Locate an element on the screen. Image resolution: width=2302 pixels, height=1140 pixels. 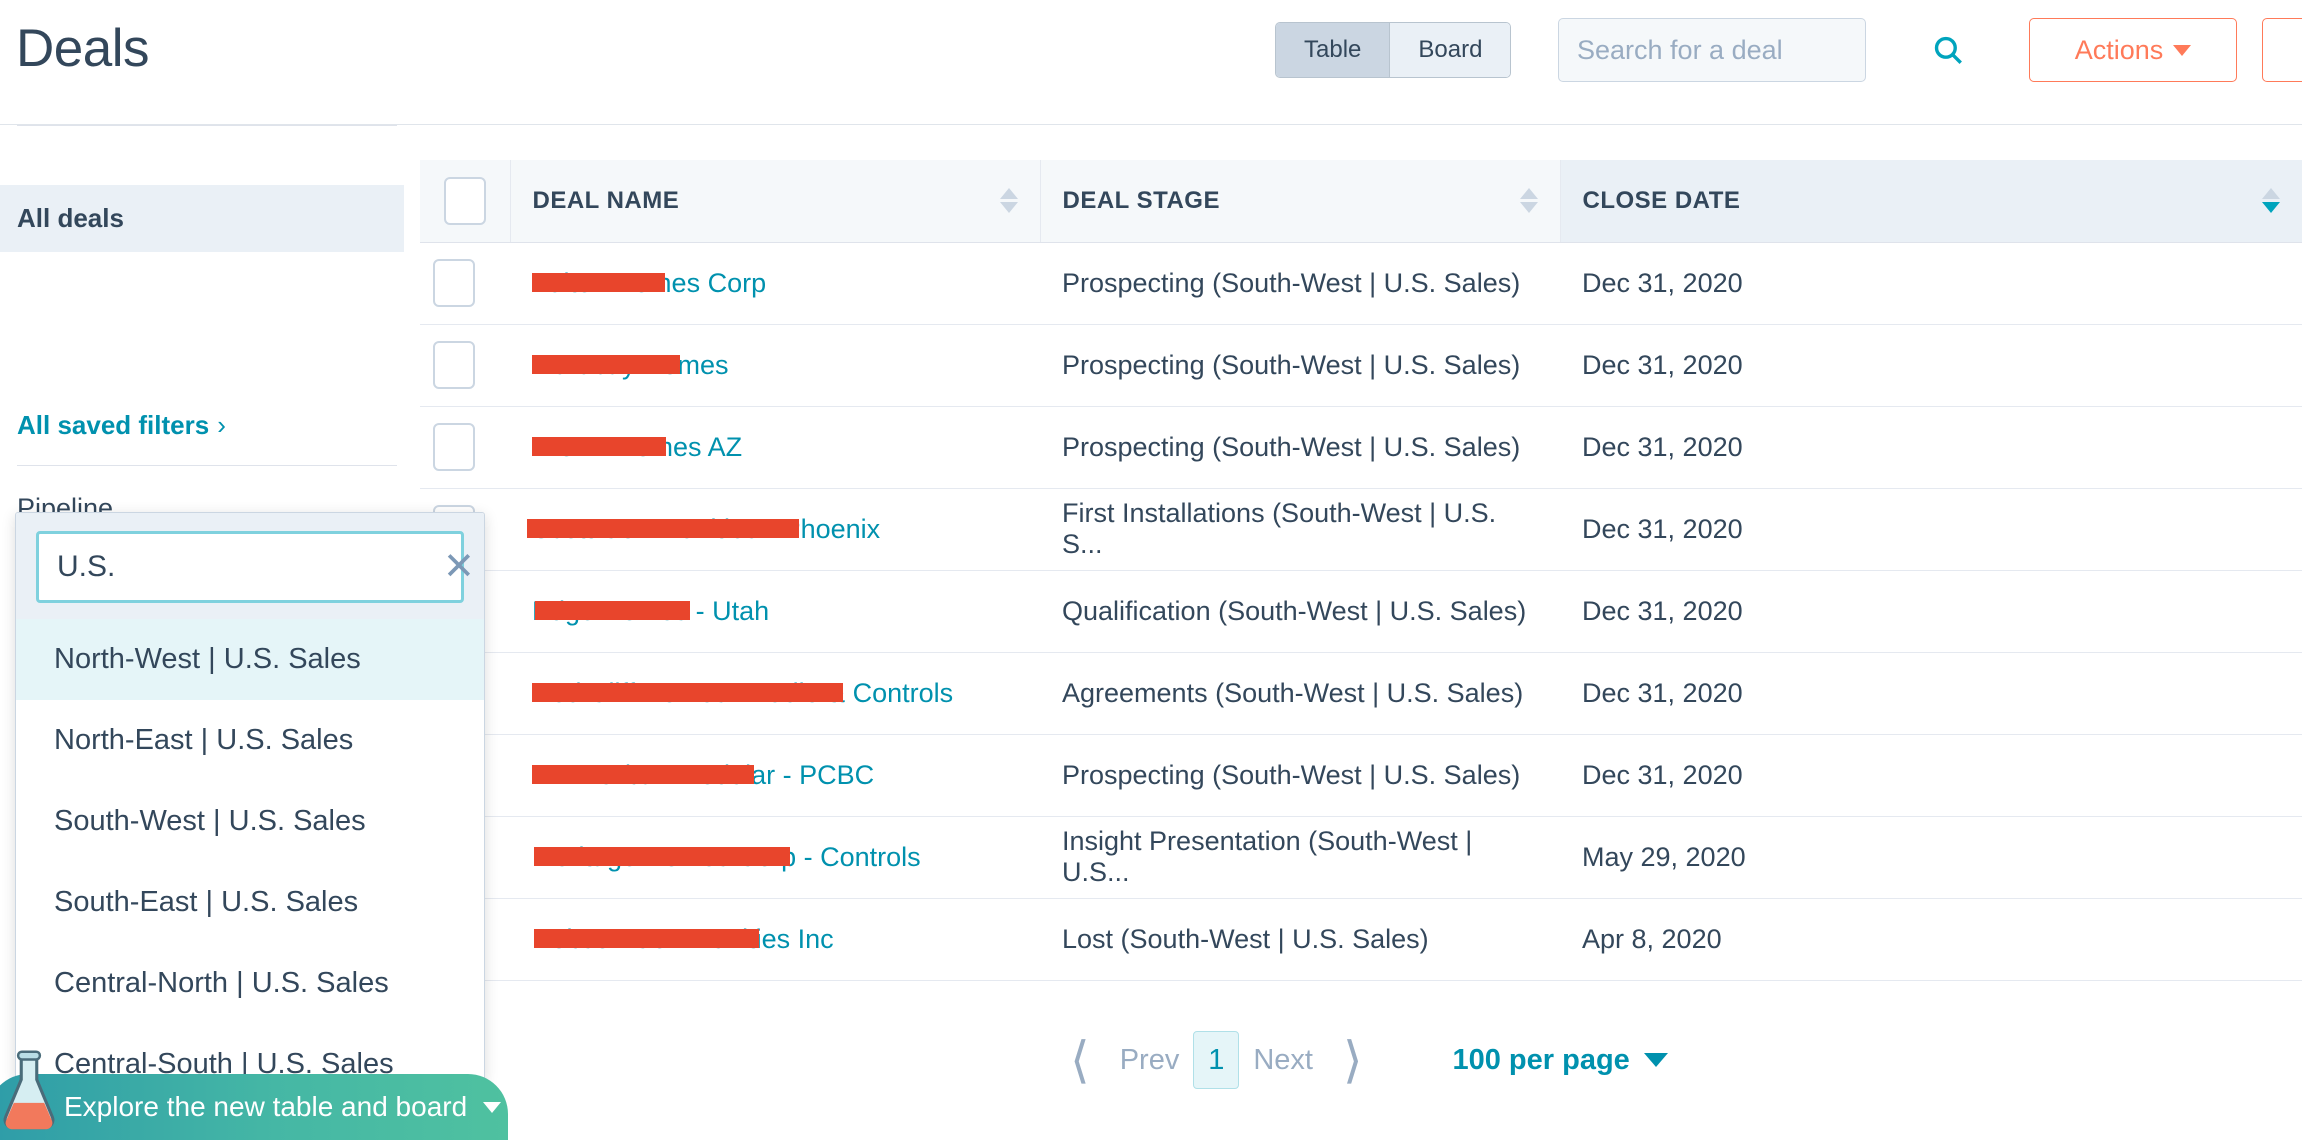
table-header-row: DEAL NAME DEAL STAGE CLOSE DATE is located at coordinates (1361, 201).